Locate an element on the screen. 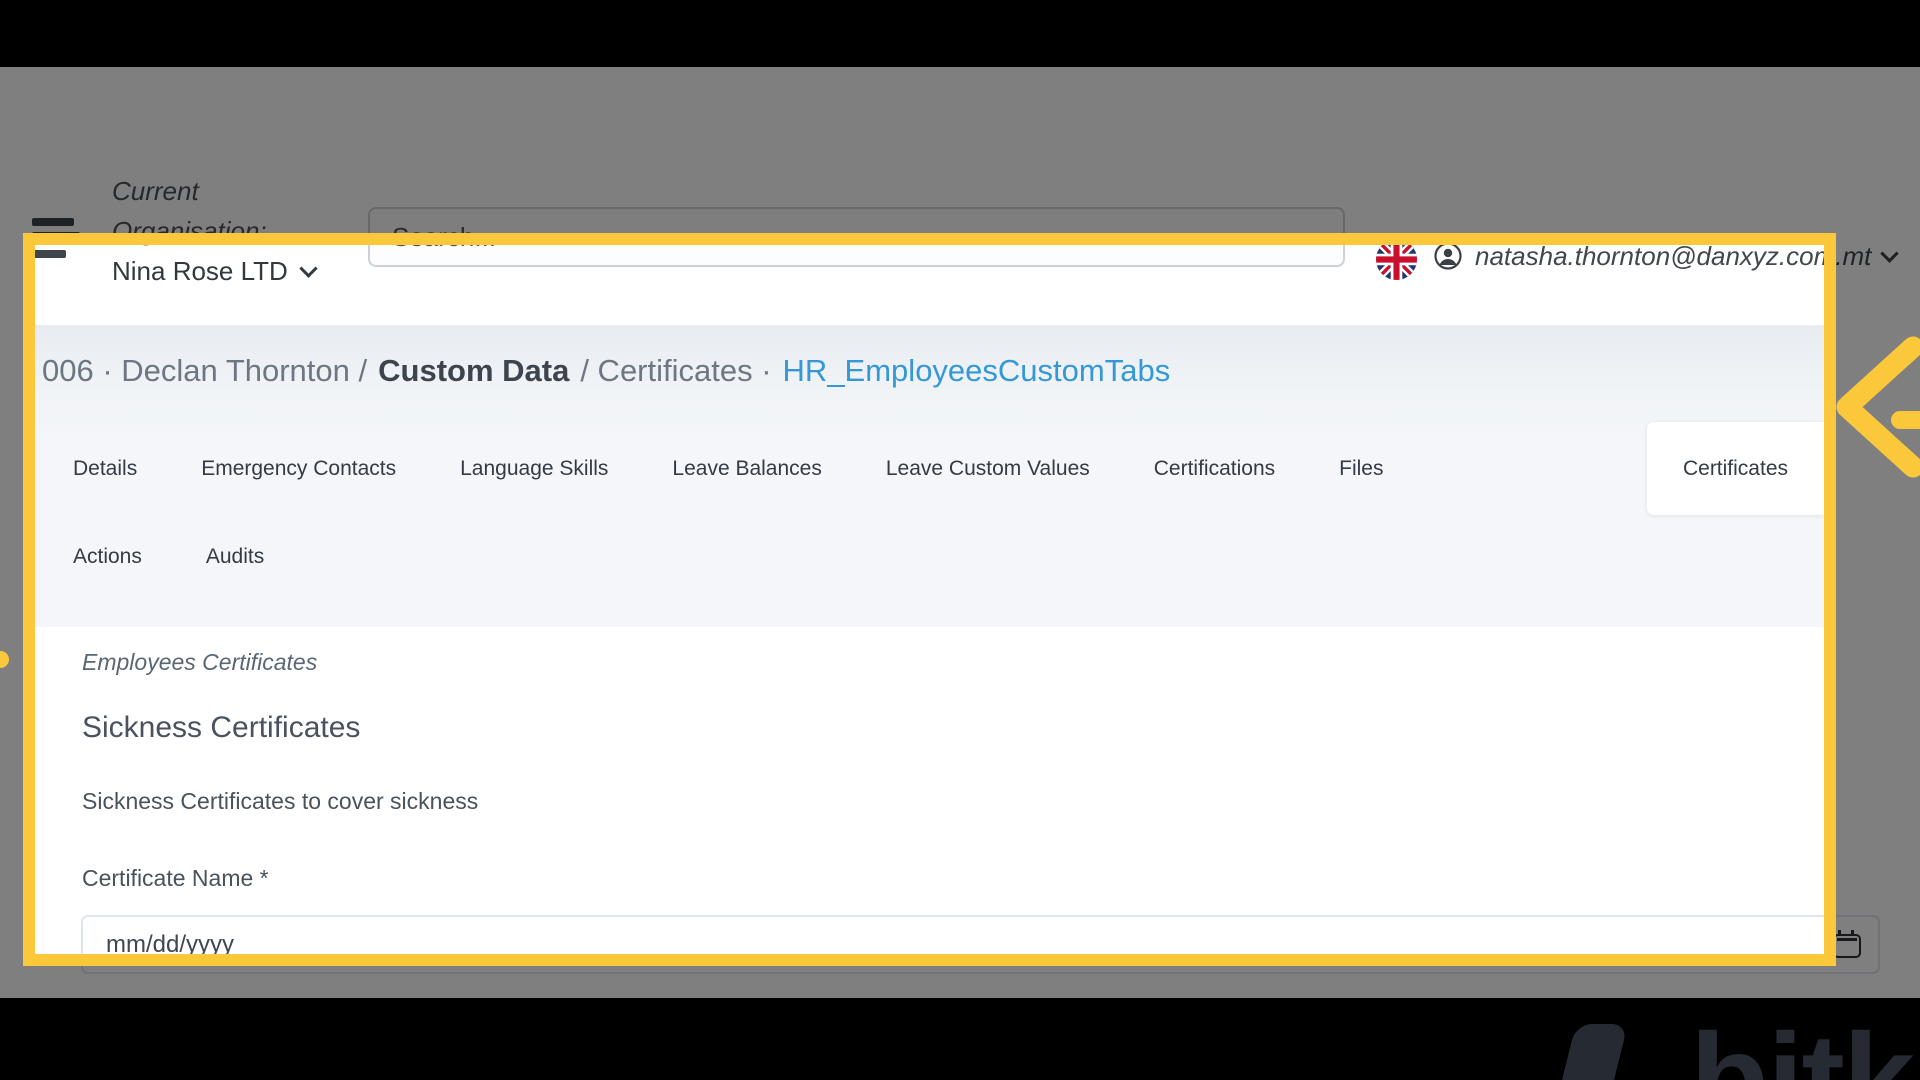 The width and height of the screenshot is (1920, 1080). uk-flag-icon is located at coordinates (1396, 259).